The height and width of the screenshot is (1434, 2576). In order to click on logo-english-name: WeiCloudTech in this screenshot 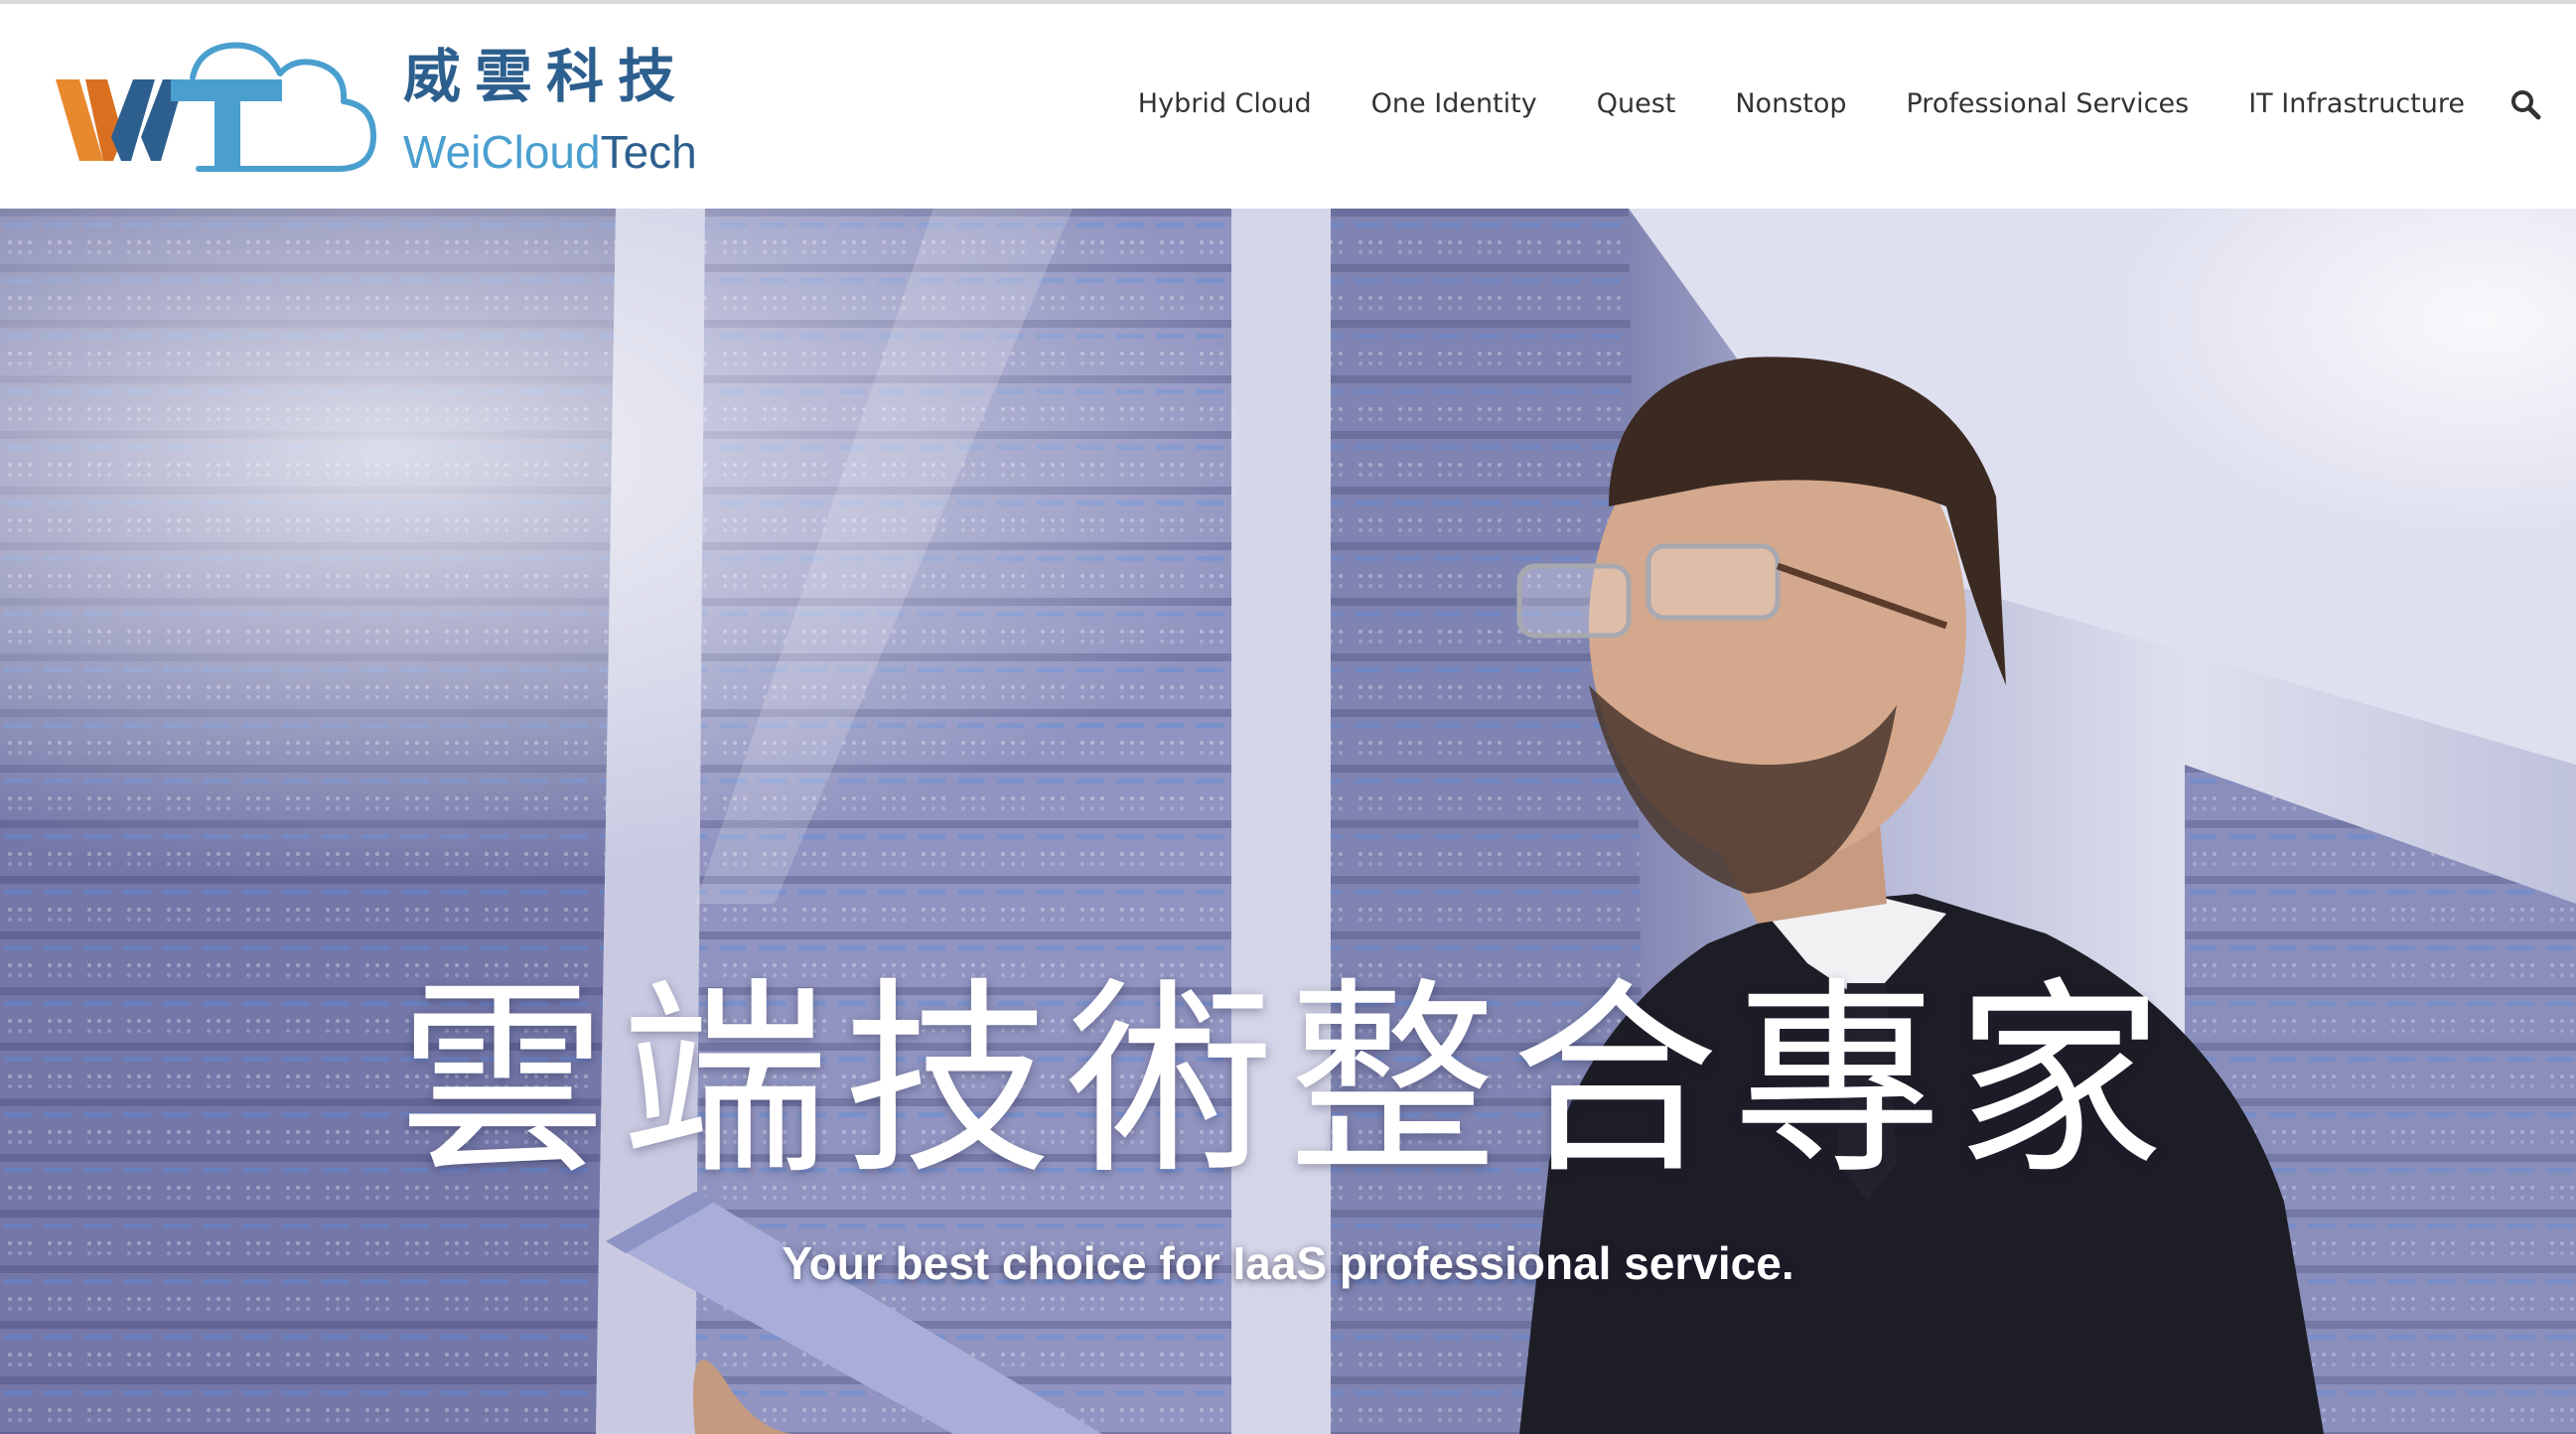, I will do `click(550, 152)`.